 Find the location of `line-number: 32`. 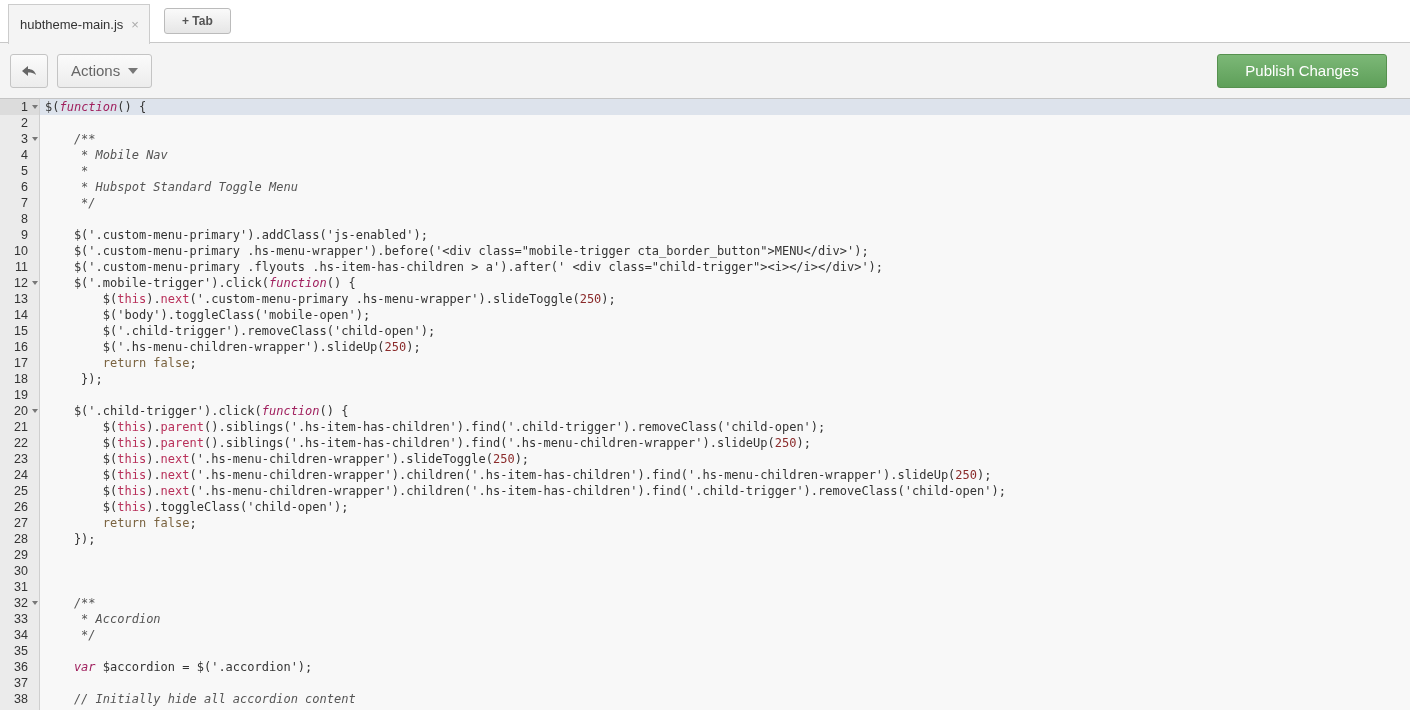

line-number: 32 is located at coordinates (20, 603).